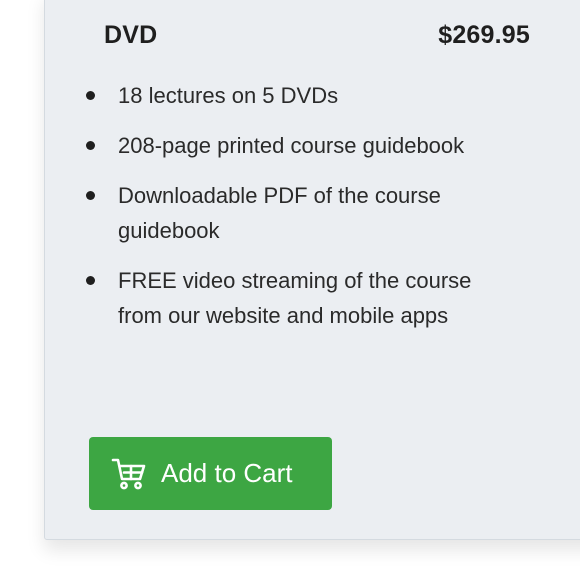 The height and width of the screenshot is (580, 580). Describe the element at coordinates (279, 213) in the screenshot. I see `feature-text: Downloadable PDF of the course guidebook` at that location.